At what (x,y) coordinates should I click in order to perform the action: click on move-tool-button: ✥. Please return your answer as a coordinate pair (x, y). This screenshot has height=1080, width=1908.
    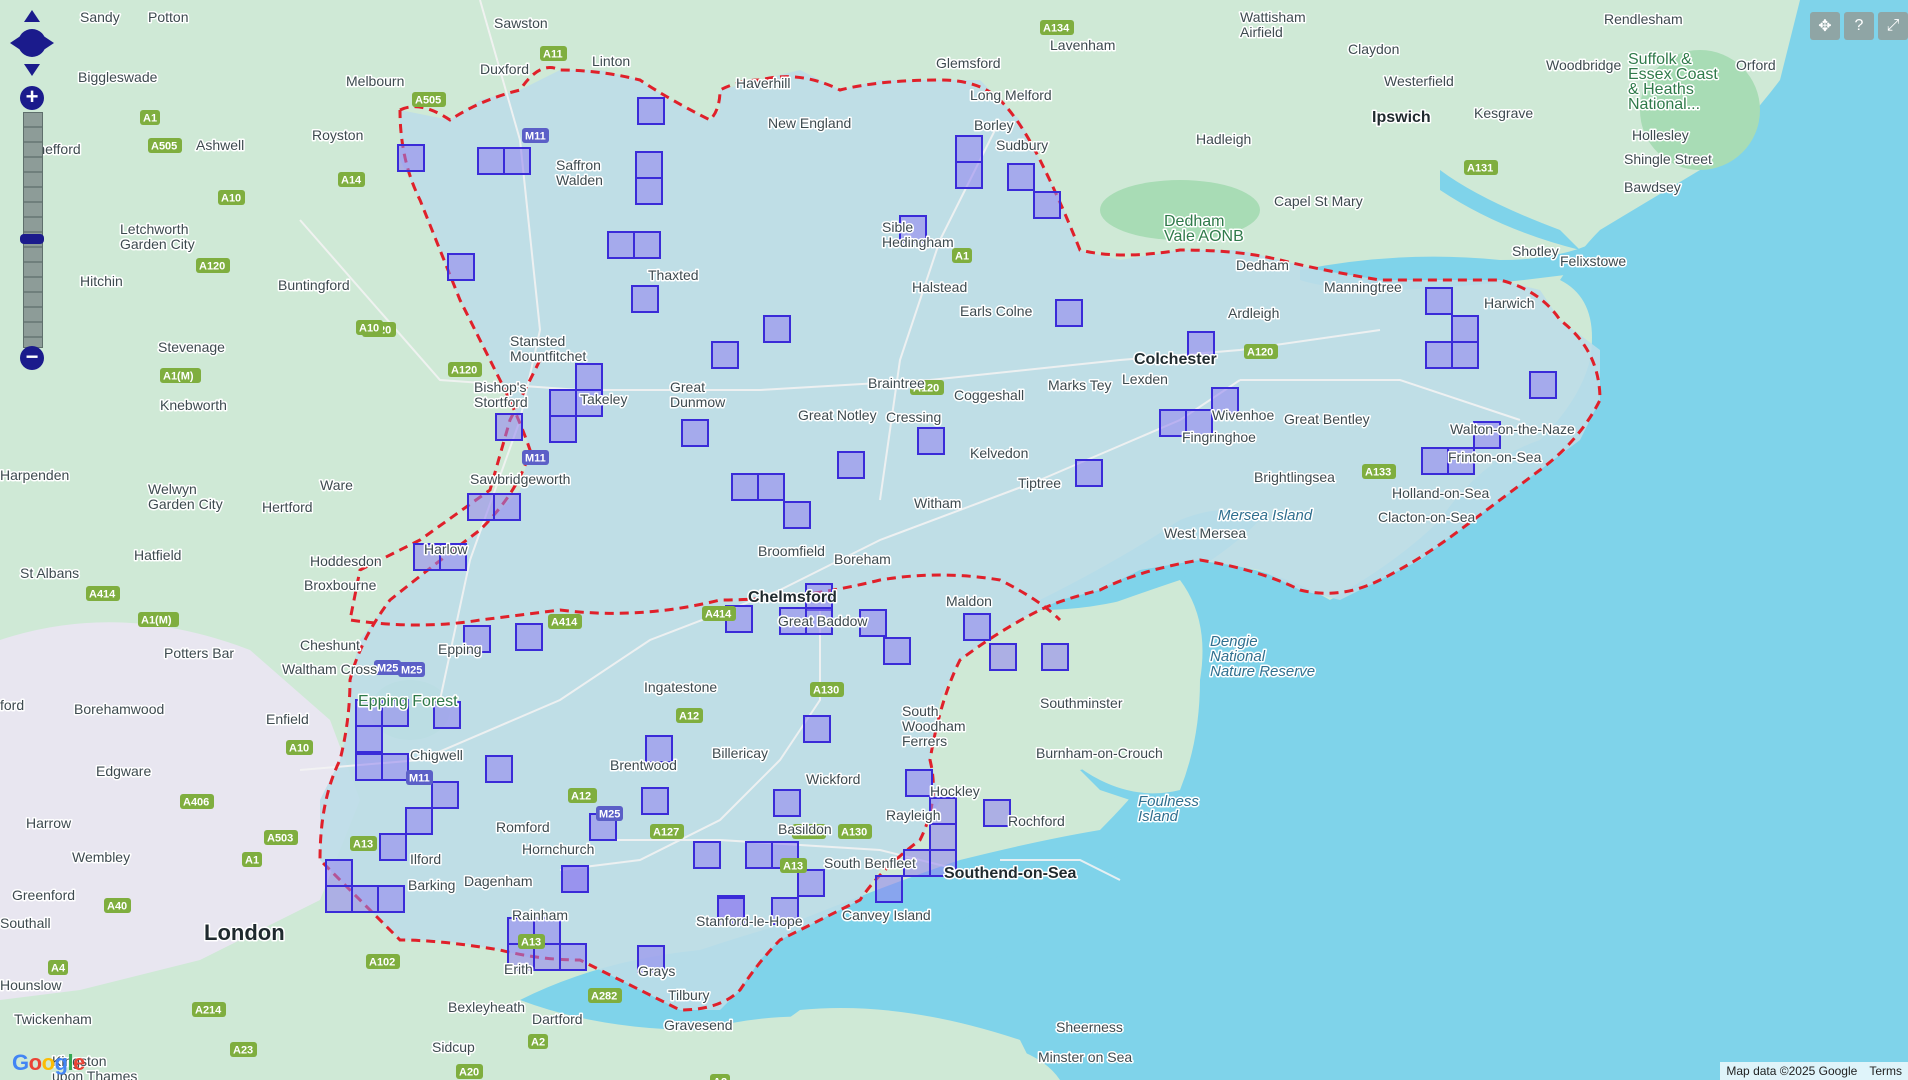
    Looking at the image, I should click on (1825, 26).